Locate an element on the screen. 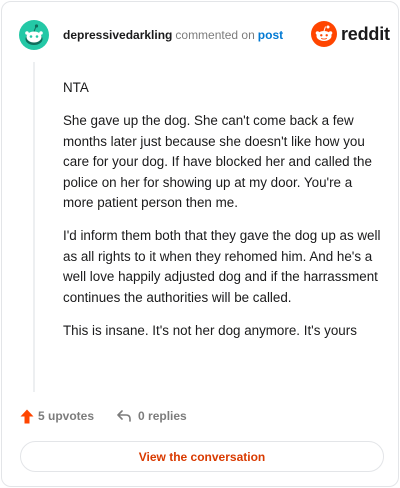  thread-line is located at coordinates (34, 227).